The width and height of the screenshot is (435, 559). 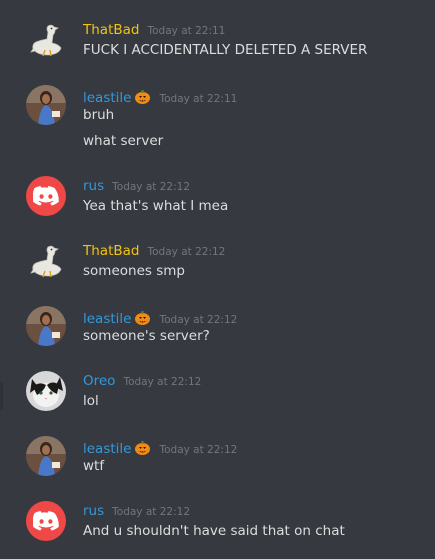 What do you see at coordinates (134, 271) in the screenshot?
I see `message-text: someones smp` at bounding box center [134, 271].